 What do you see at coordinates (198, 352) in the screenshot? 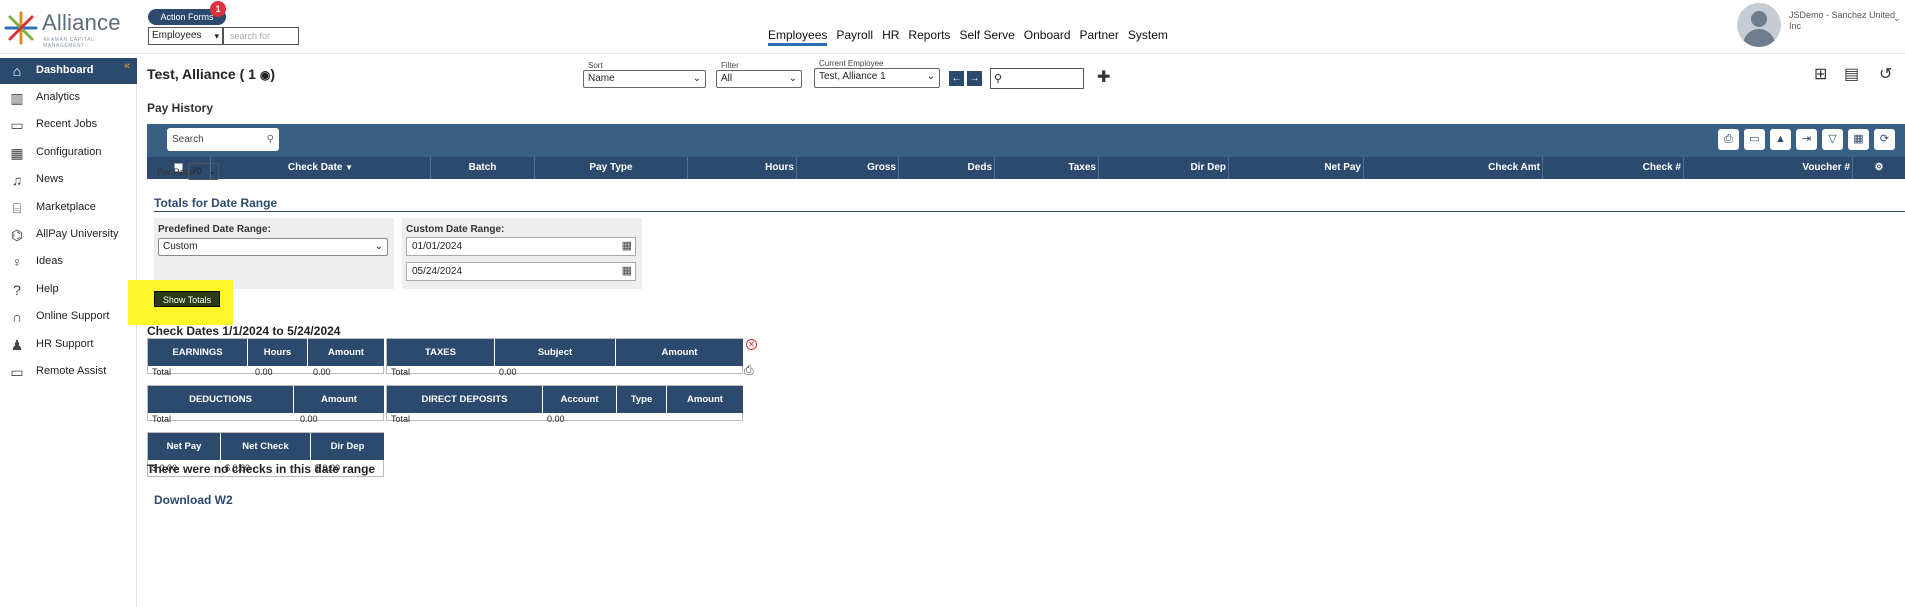
I see `earnings-header: EARNINGS` at bounding box center [198, 352].